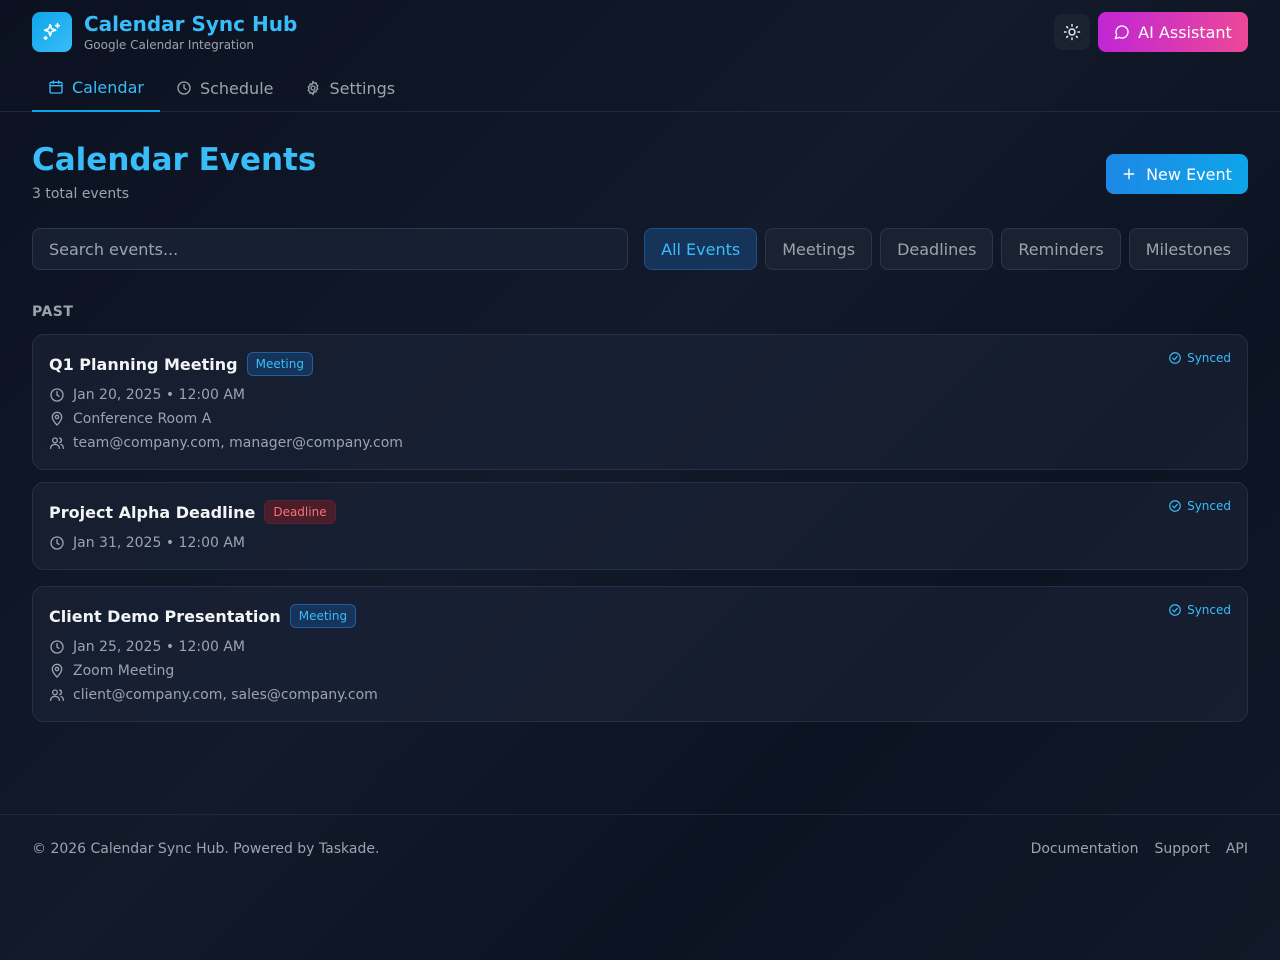 Image resolution: width=1280 pixels, height=960 pixels. I want to click on event-title: Client Demo Presentation, so click(165, 616).